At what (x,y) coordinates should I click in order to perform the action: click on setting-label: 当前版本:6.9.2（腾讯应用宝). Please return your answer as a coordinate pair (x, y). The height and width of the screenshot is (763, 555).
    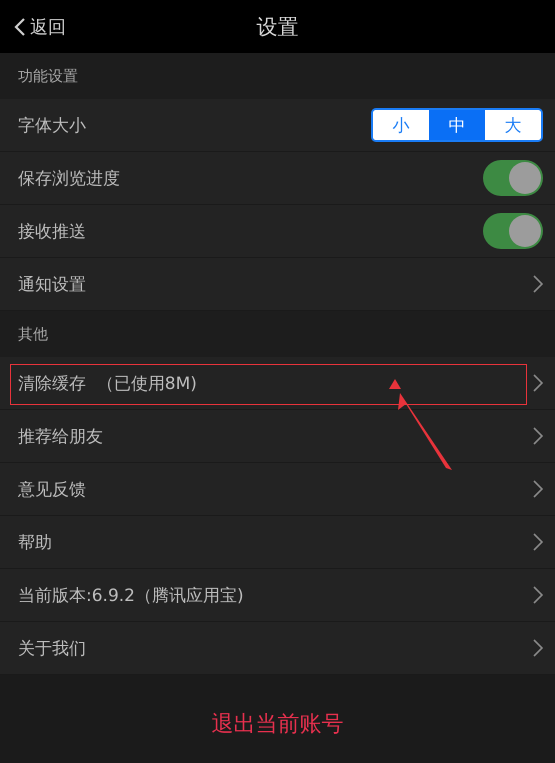
    Looking at the image, I should click on (131, 595).